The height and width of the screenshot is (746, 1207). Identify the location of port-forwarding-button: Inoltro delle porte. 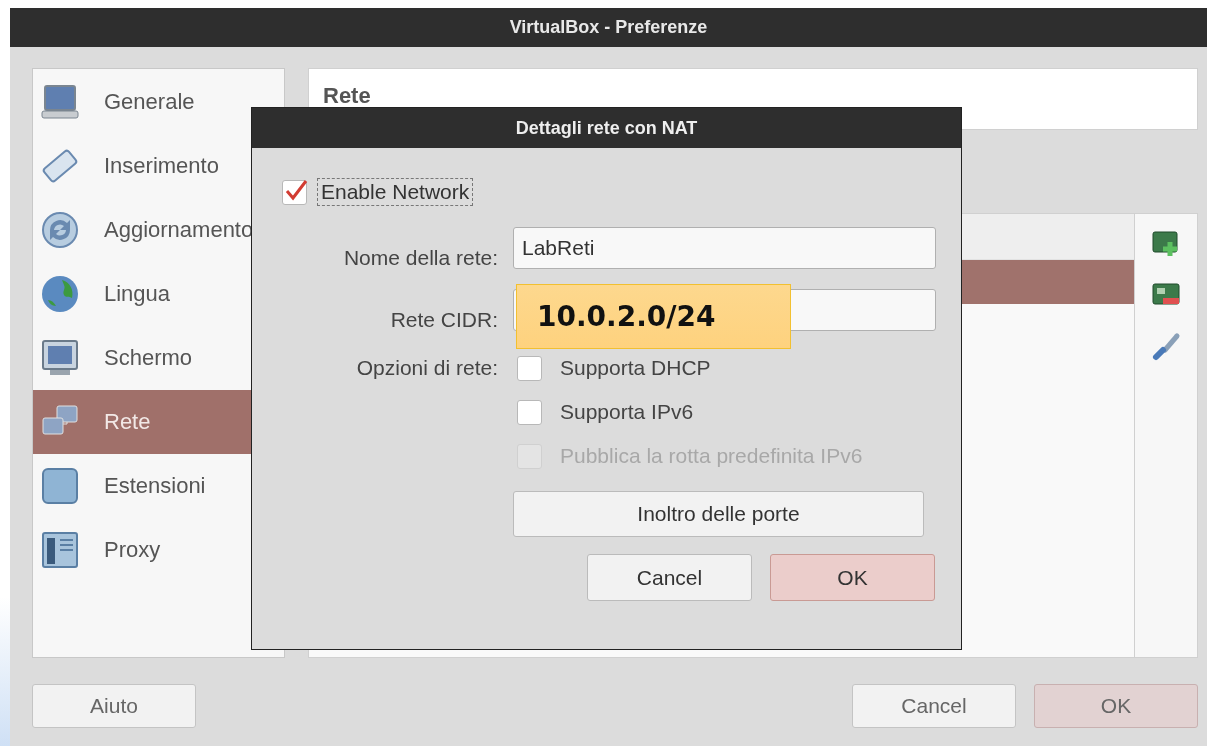
(718, 514).